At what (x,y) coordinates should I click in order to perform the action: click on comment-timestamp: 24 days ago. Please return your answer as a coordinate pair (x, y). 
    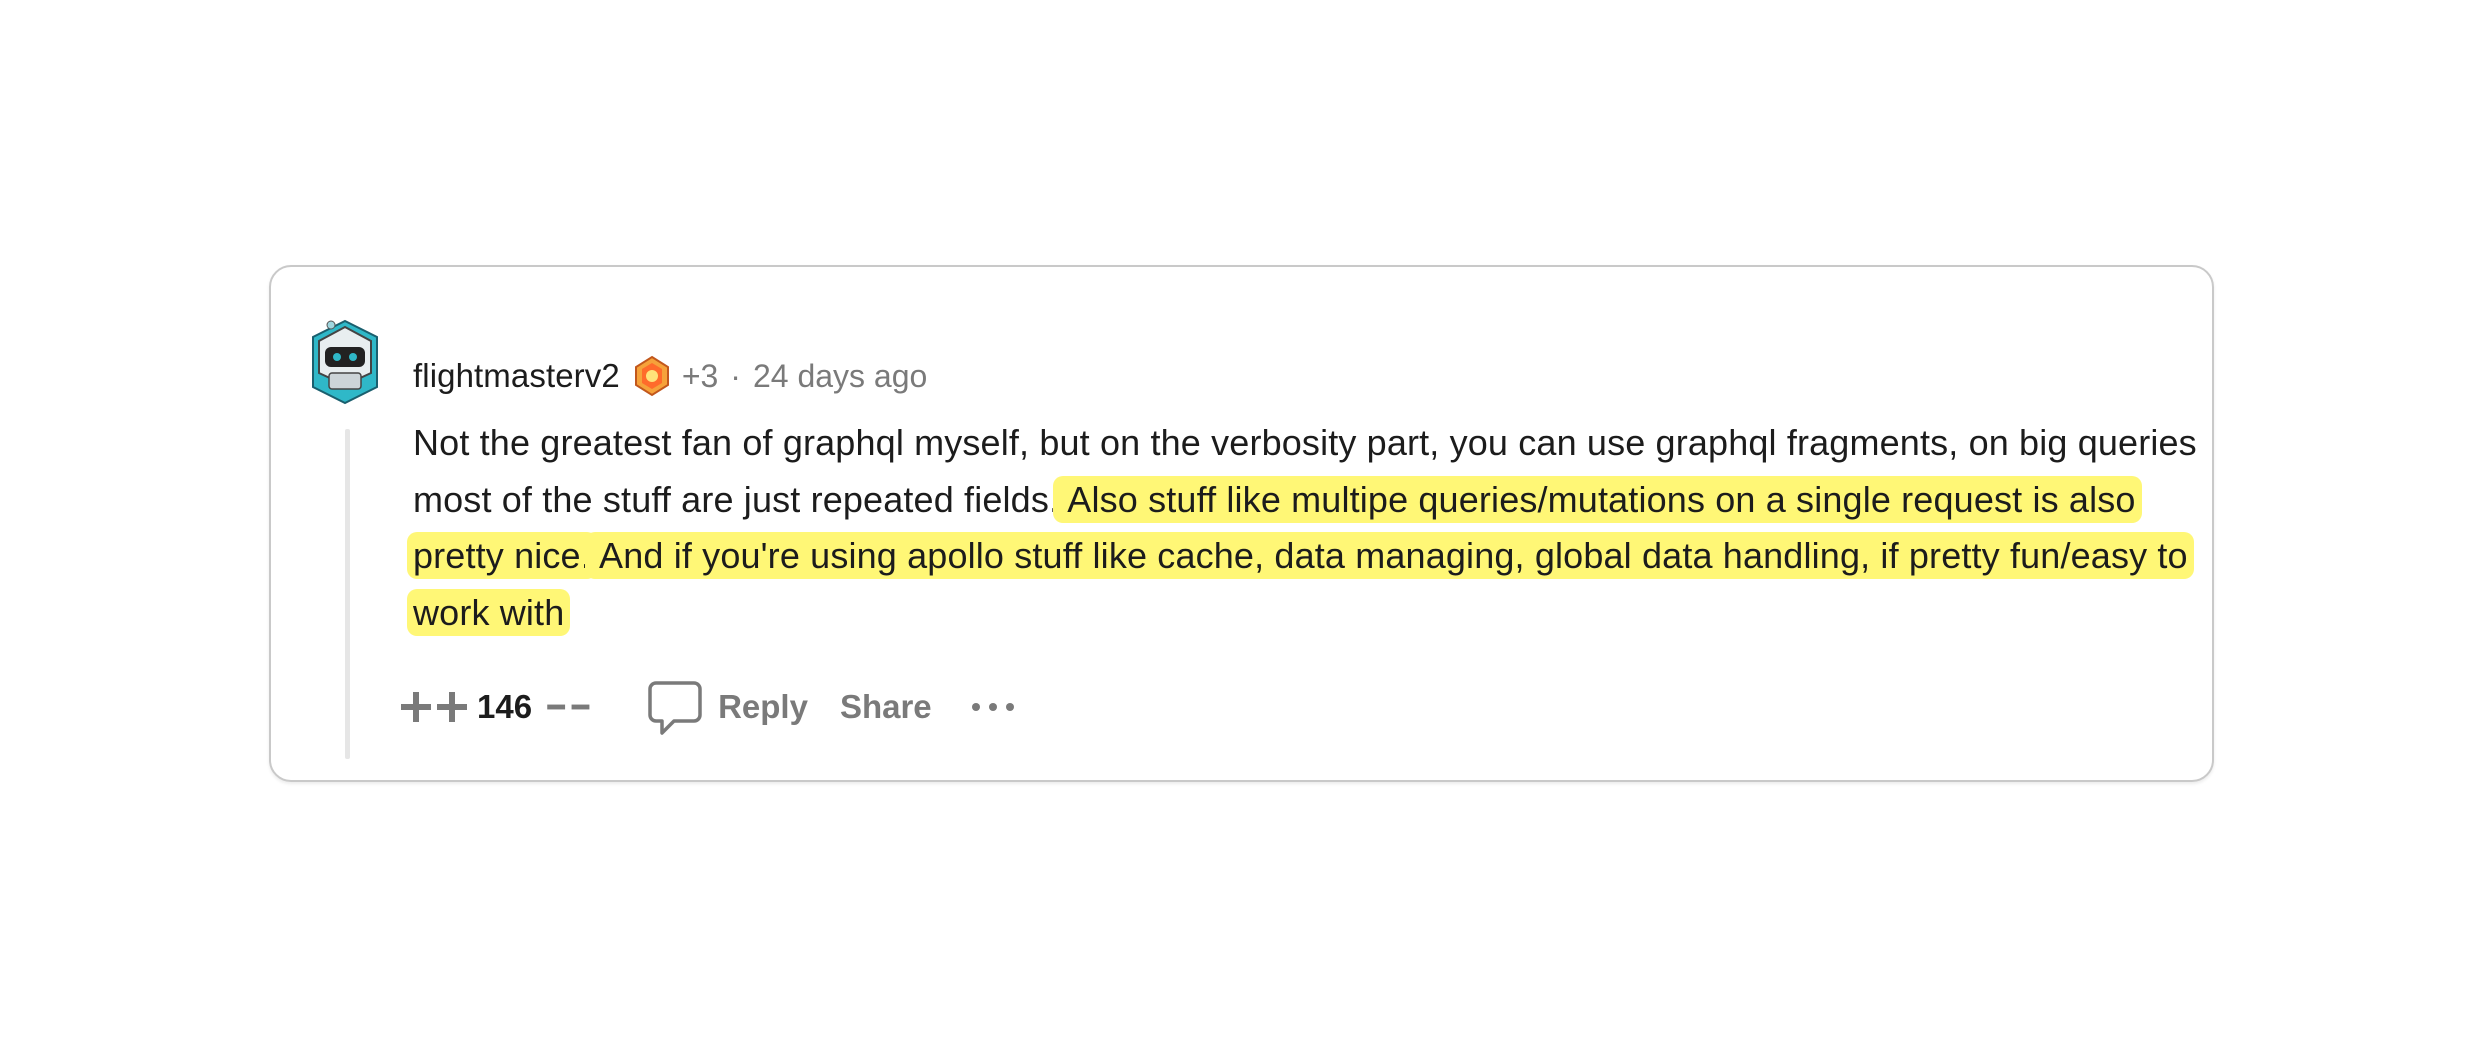
    Looking at the image, I should click on (840, 376).